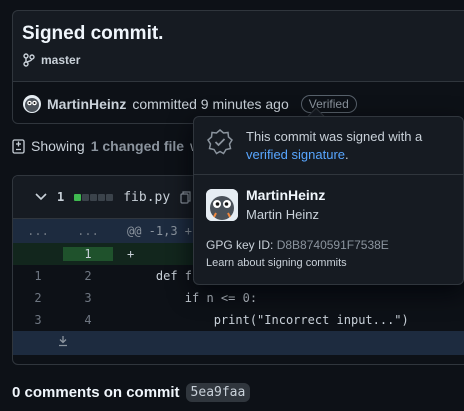 Image resolution: width=464 pixels, height=411 pixels. I want to click on author-avatar, so click(32, 103).